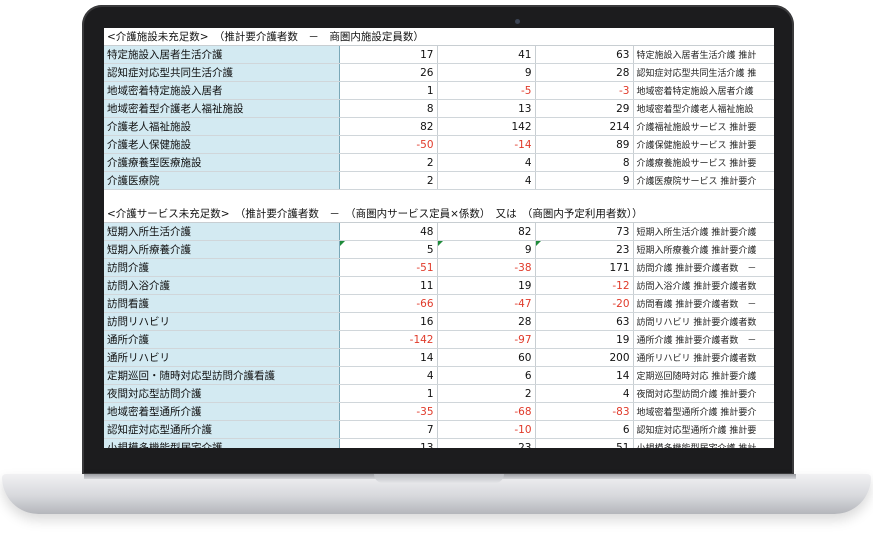  I want to click on formula-note-cell: 通所リハビリ 推計要介護者数, so click(703, 357).